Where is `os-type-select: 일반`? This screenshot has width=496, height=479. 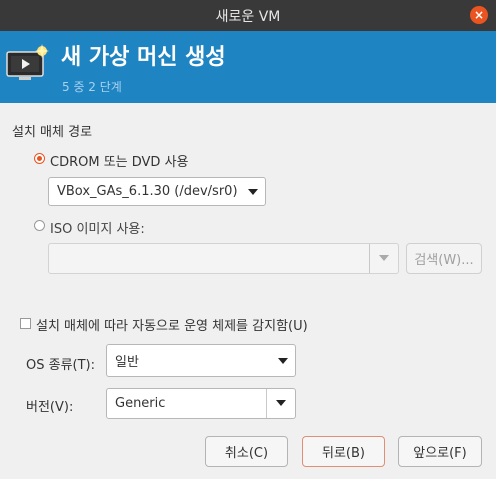 os-type-select: 일반 is located at coordinates (201, 360).